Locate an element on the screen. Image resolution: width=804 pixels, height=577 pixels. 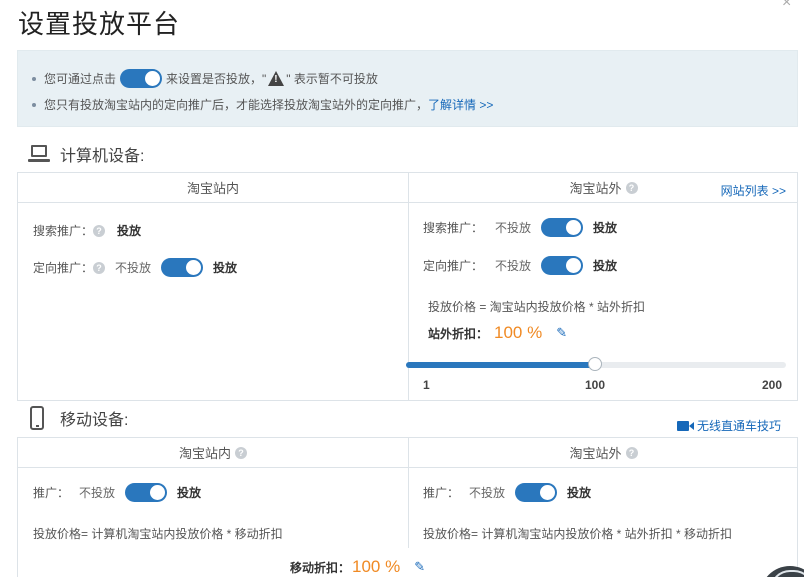
slider-mid-label: 100 is located at coordinates (595, 385).